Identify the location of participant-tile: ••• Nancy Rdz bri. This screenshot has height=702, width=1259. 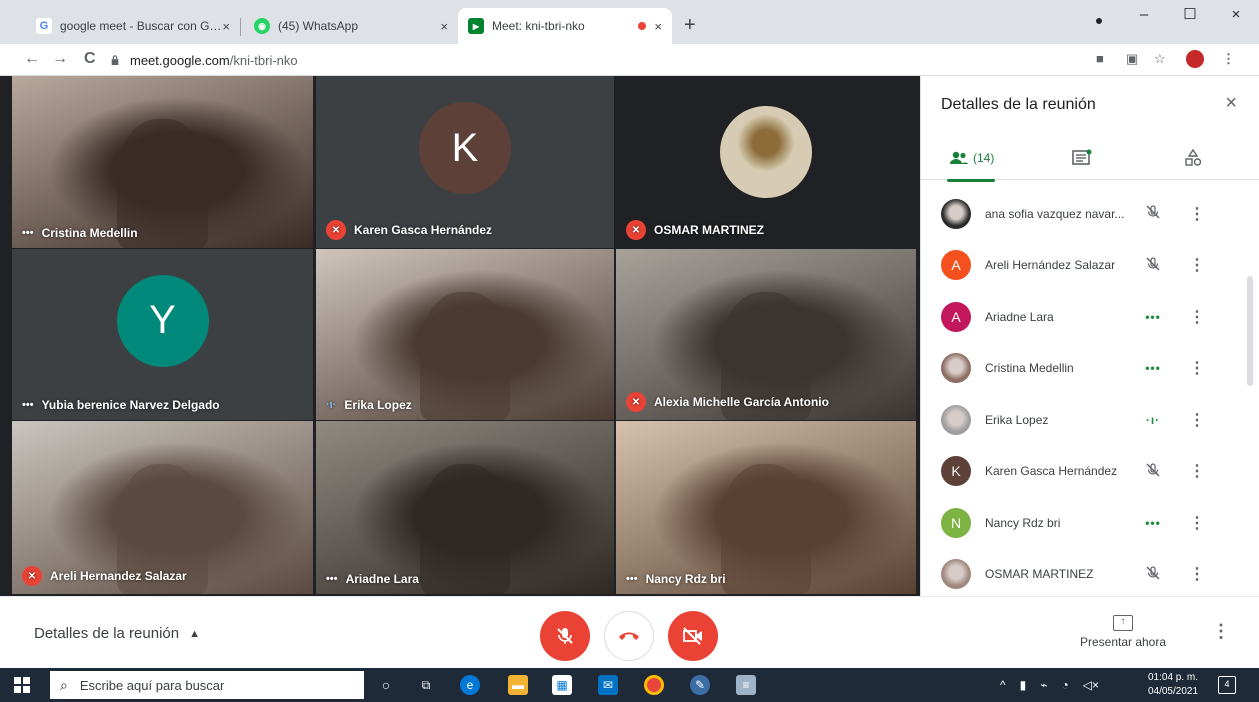
(766, 507).